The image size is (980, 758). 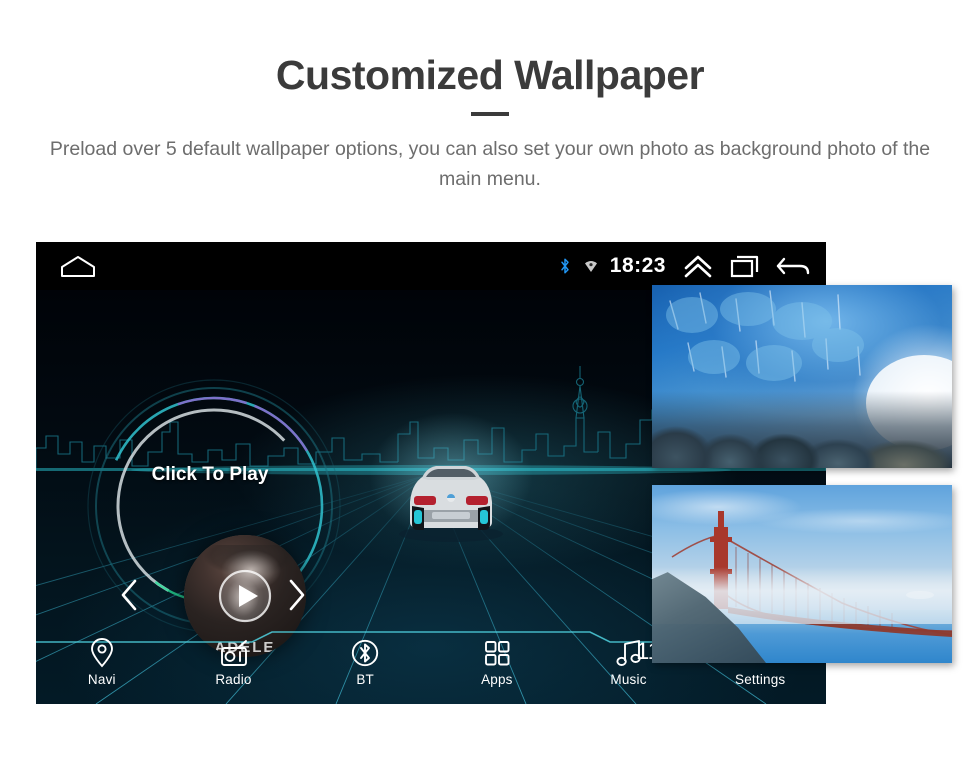 I want to click on dock-item-radio: Radio, so click(x=234, y=662).